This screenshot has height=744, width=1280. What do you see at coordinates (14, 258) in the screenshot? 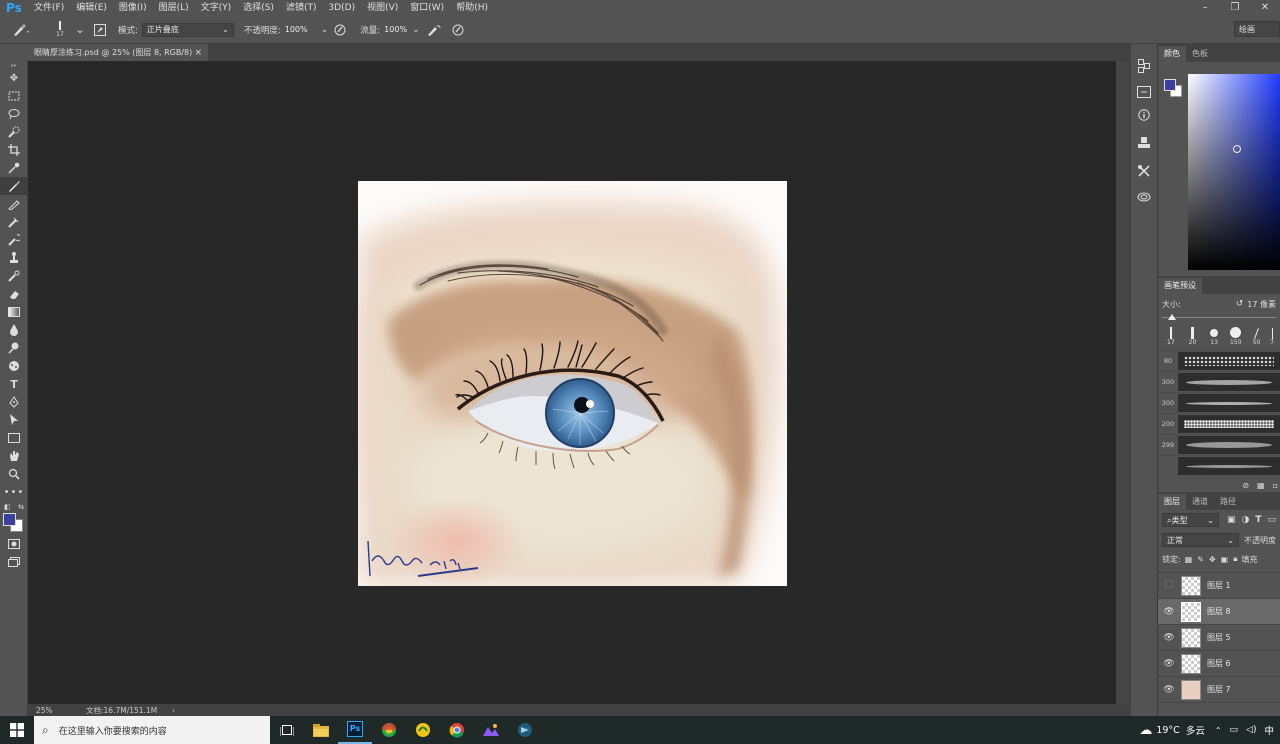
I see `stamp-tool-icon` at bounding box center [14, 258].